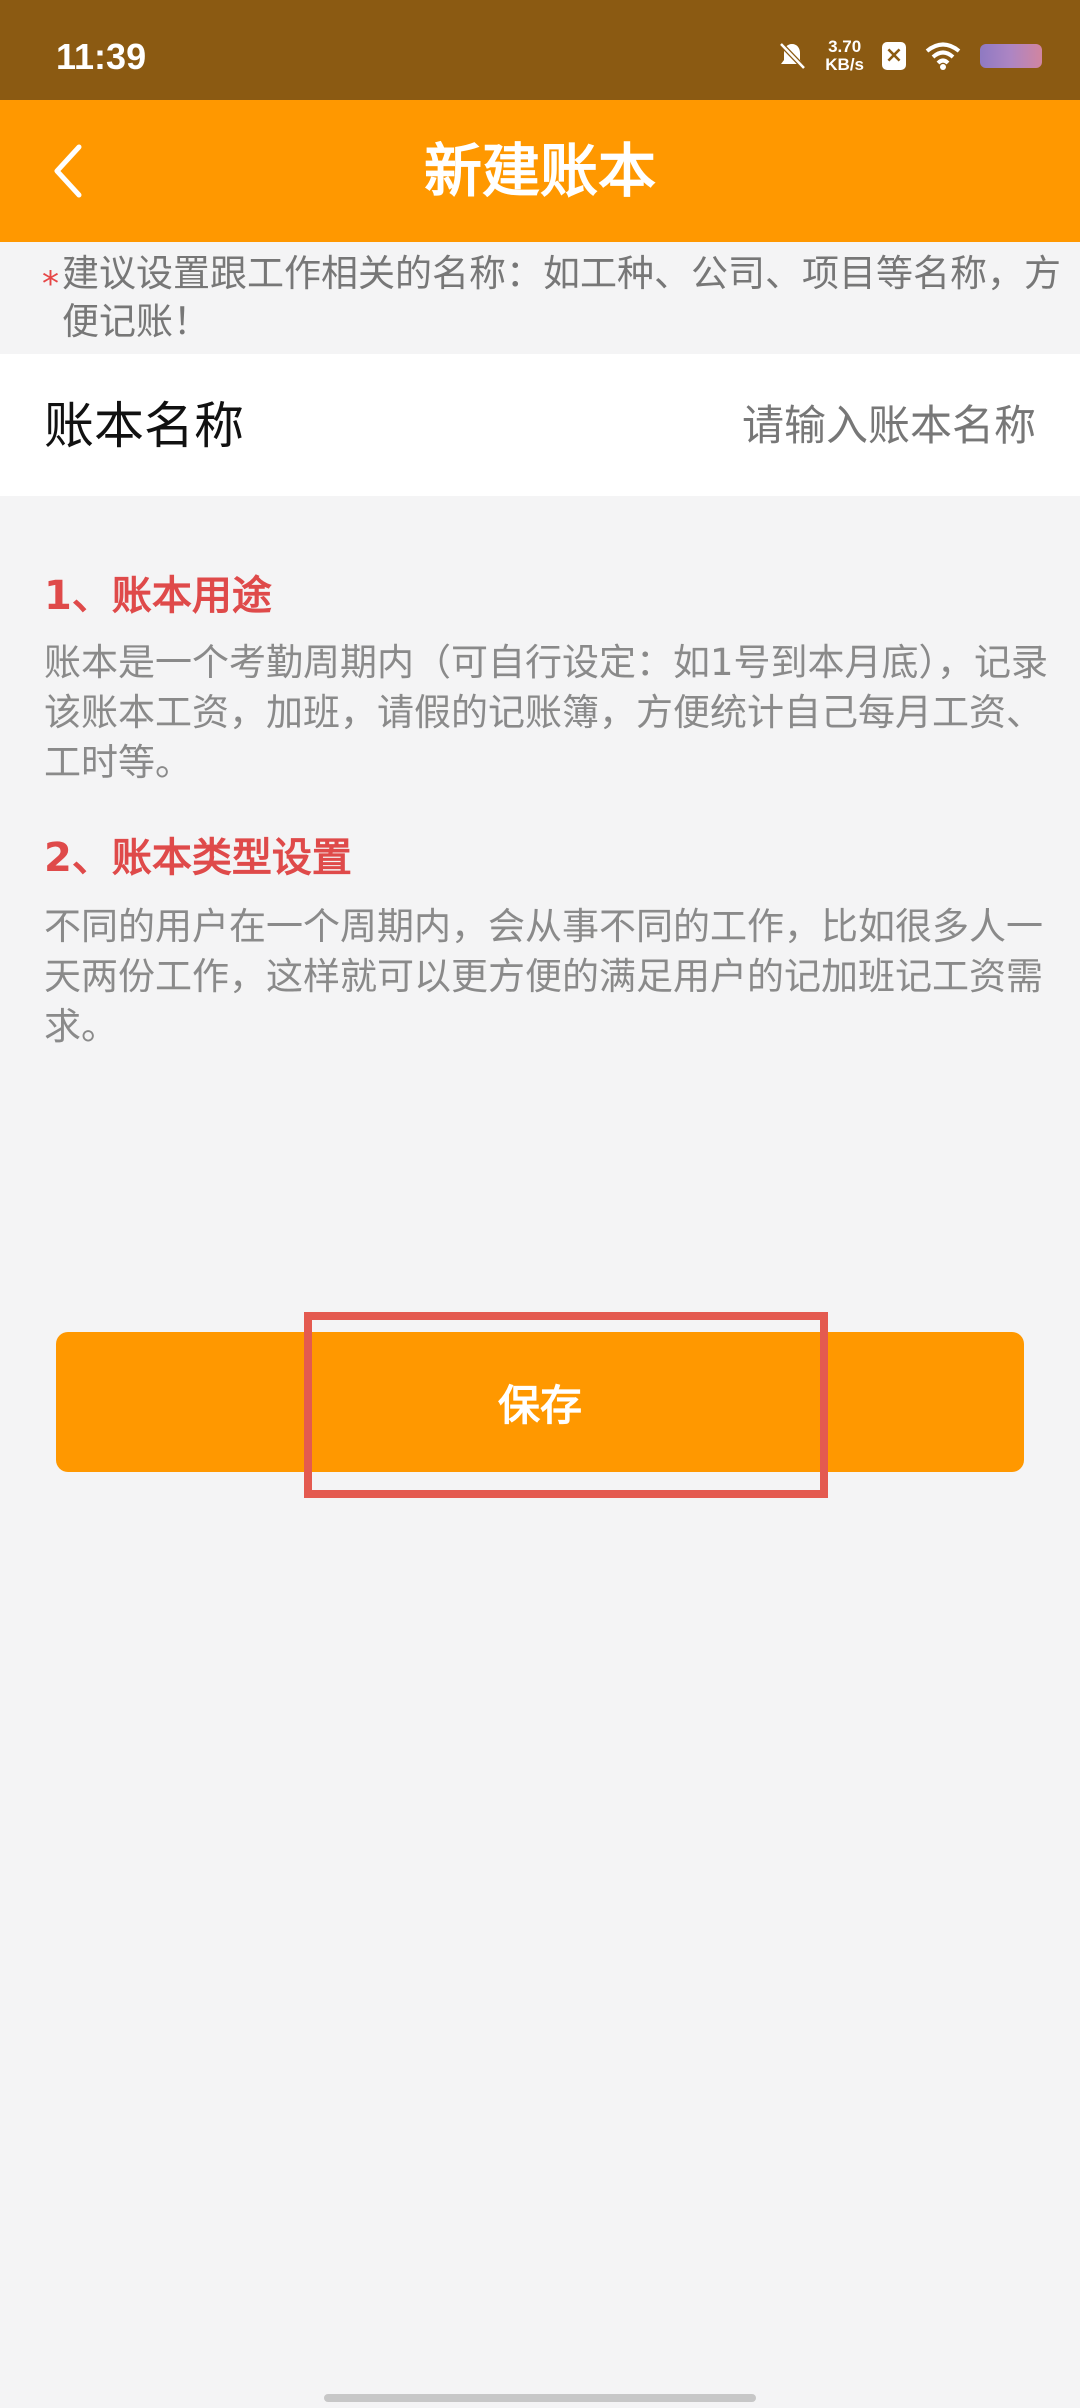  I want to click on page-title: 新建账本, so click(539, 171).